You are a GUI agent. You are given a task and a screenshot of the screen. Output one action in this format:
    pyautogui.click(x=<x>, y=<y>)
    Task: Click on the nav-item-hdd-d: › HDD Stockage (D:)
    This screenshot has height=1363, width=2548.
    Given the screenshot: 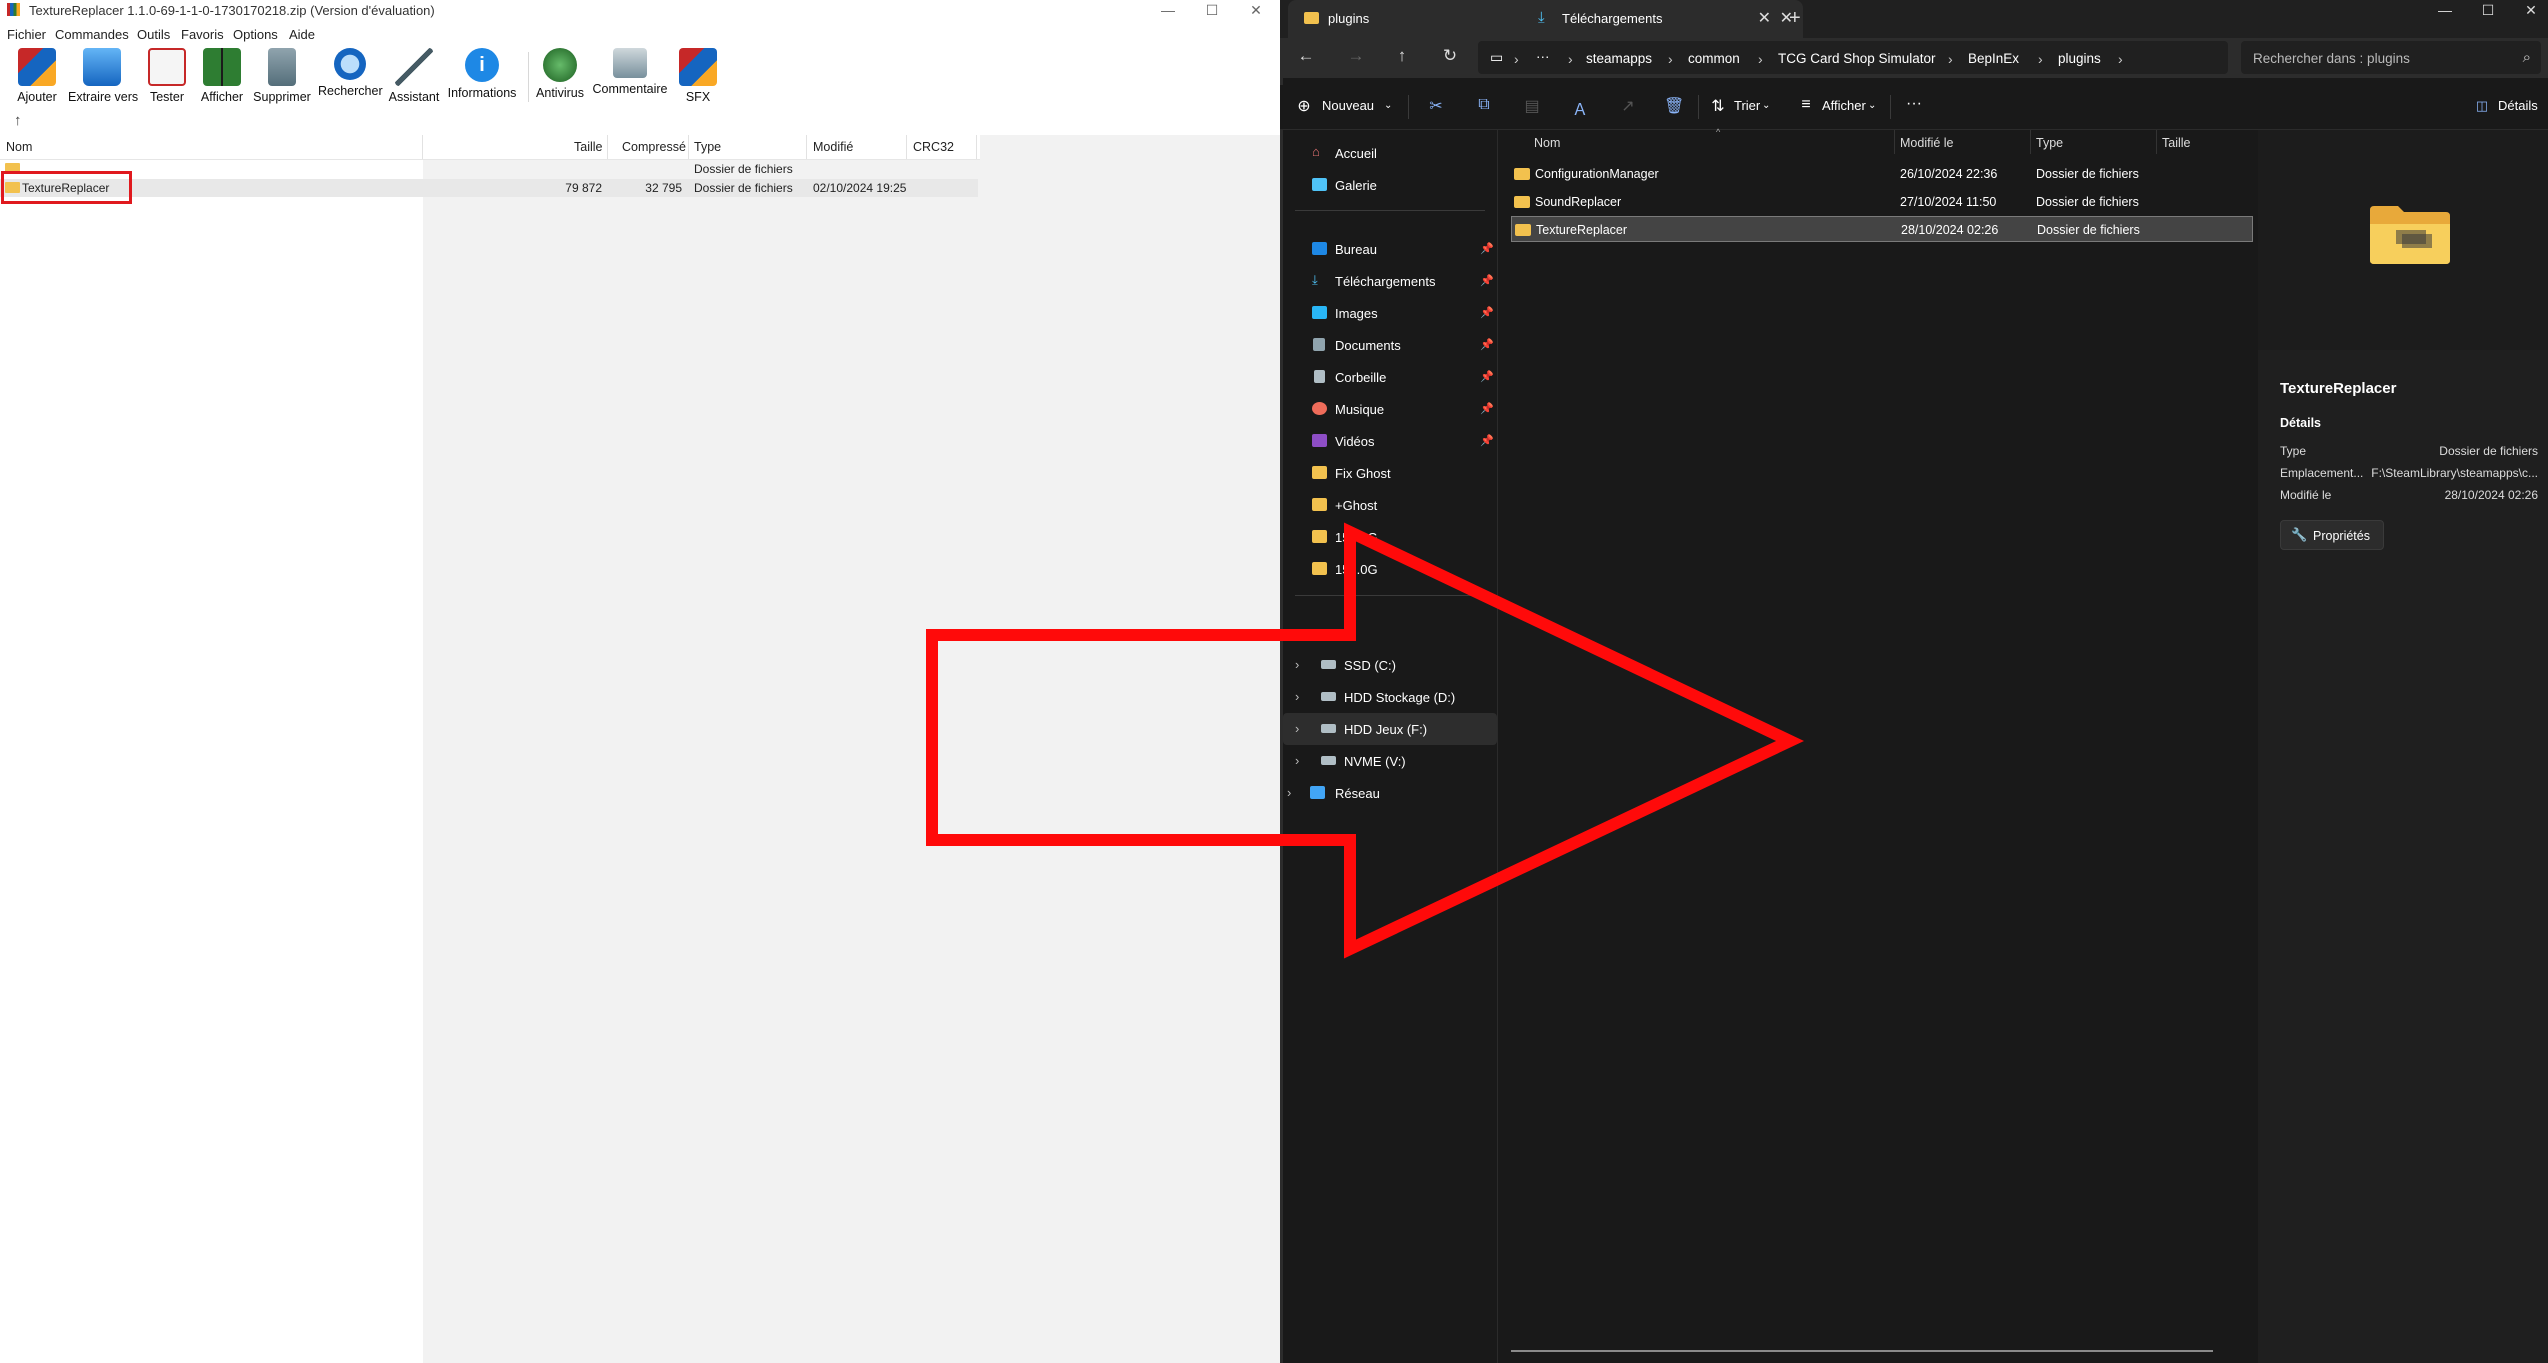 What is the action you would take?
    pyautogui.click(x=1390, y=697)
    